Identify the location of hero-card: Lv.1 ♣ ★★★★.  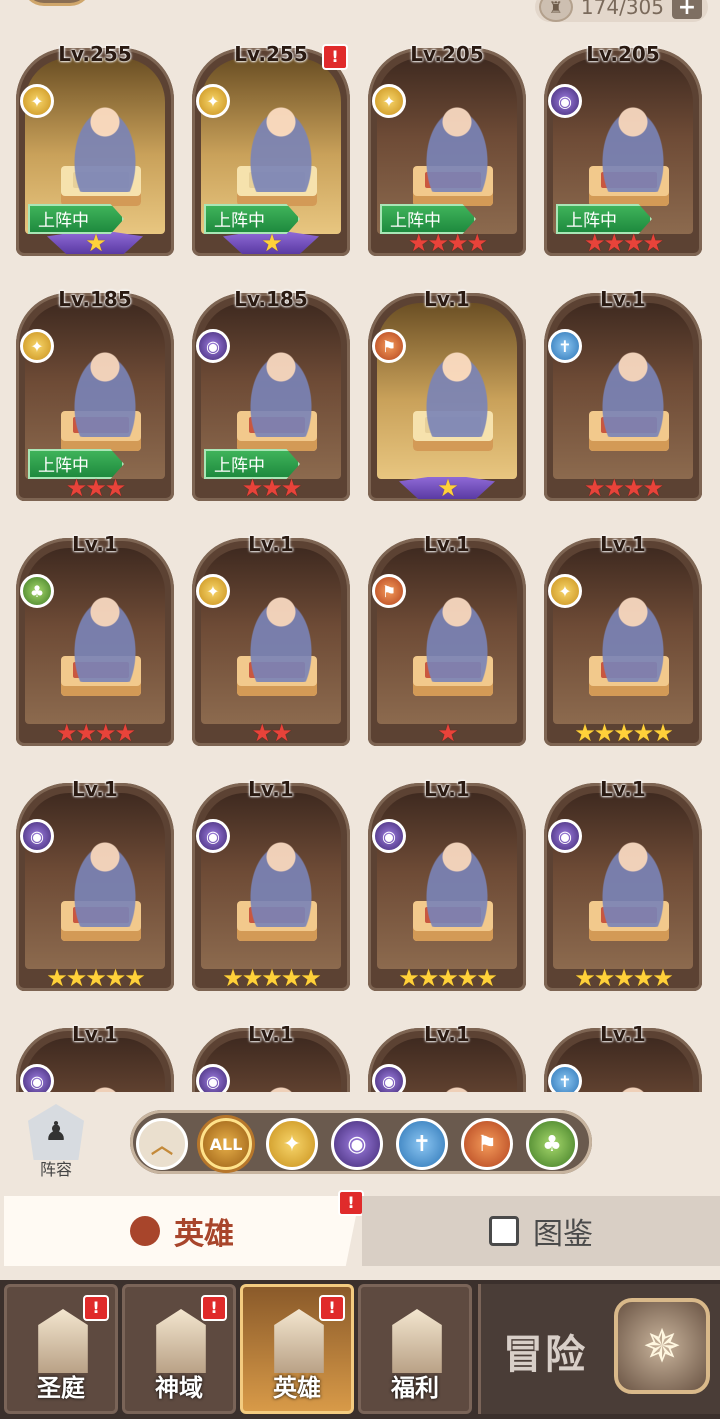
(95, 635).